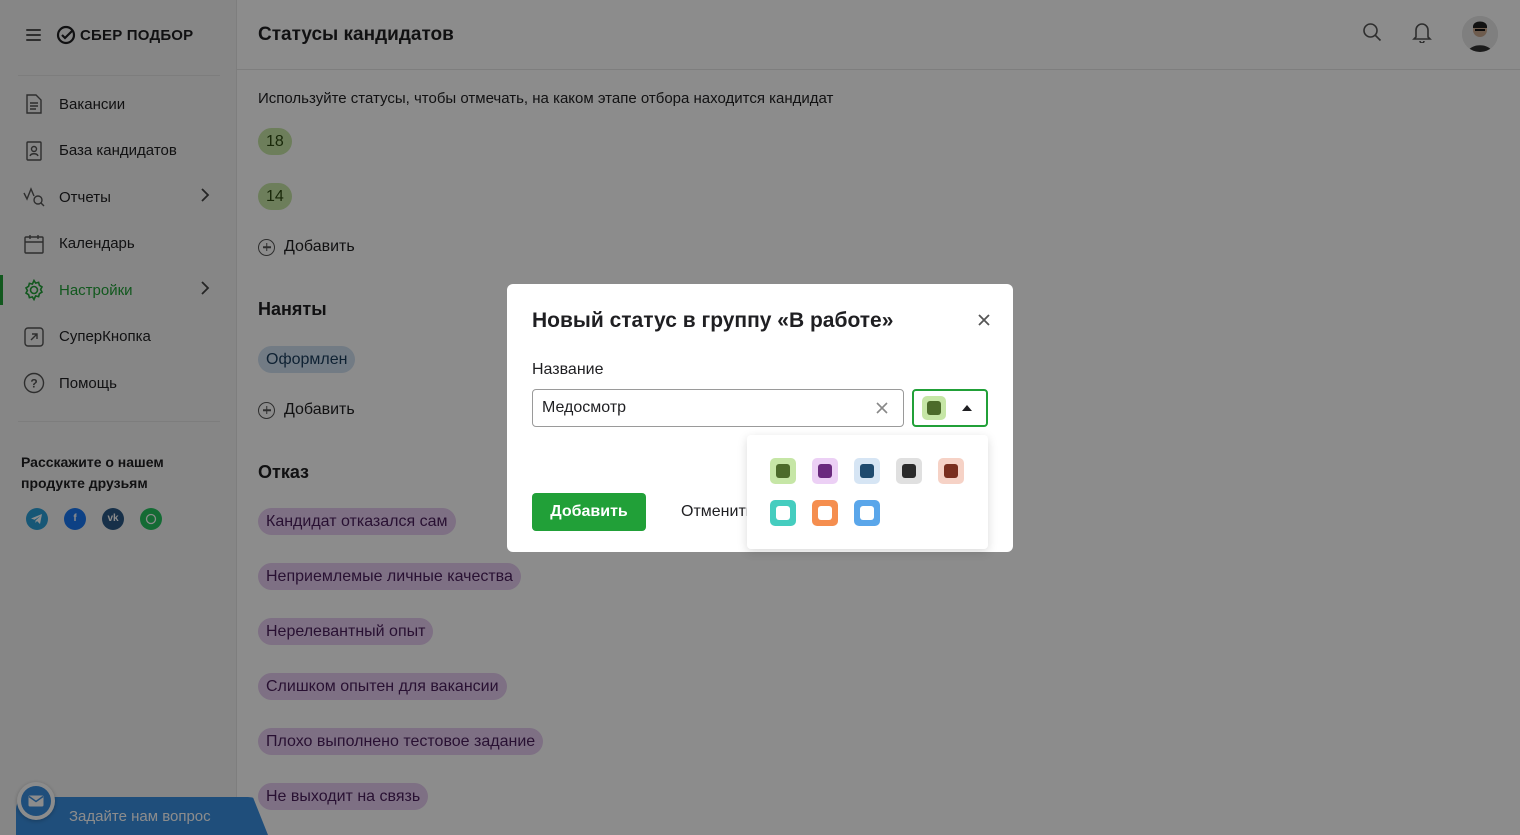 The width and height of the screenshot is (1520, 835). I want to click on close-icon, so click(984, 320).